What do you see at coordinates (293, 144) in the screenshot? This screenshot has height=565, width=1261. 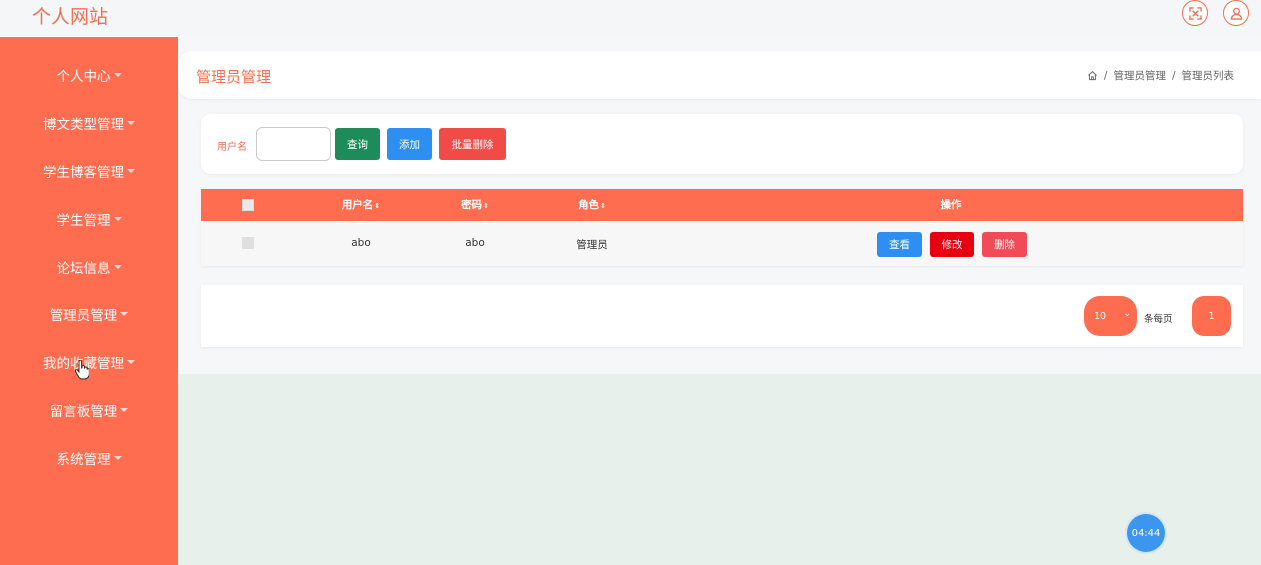 I see `username-search-input` at bounding box center [293, 144].